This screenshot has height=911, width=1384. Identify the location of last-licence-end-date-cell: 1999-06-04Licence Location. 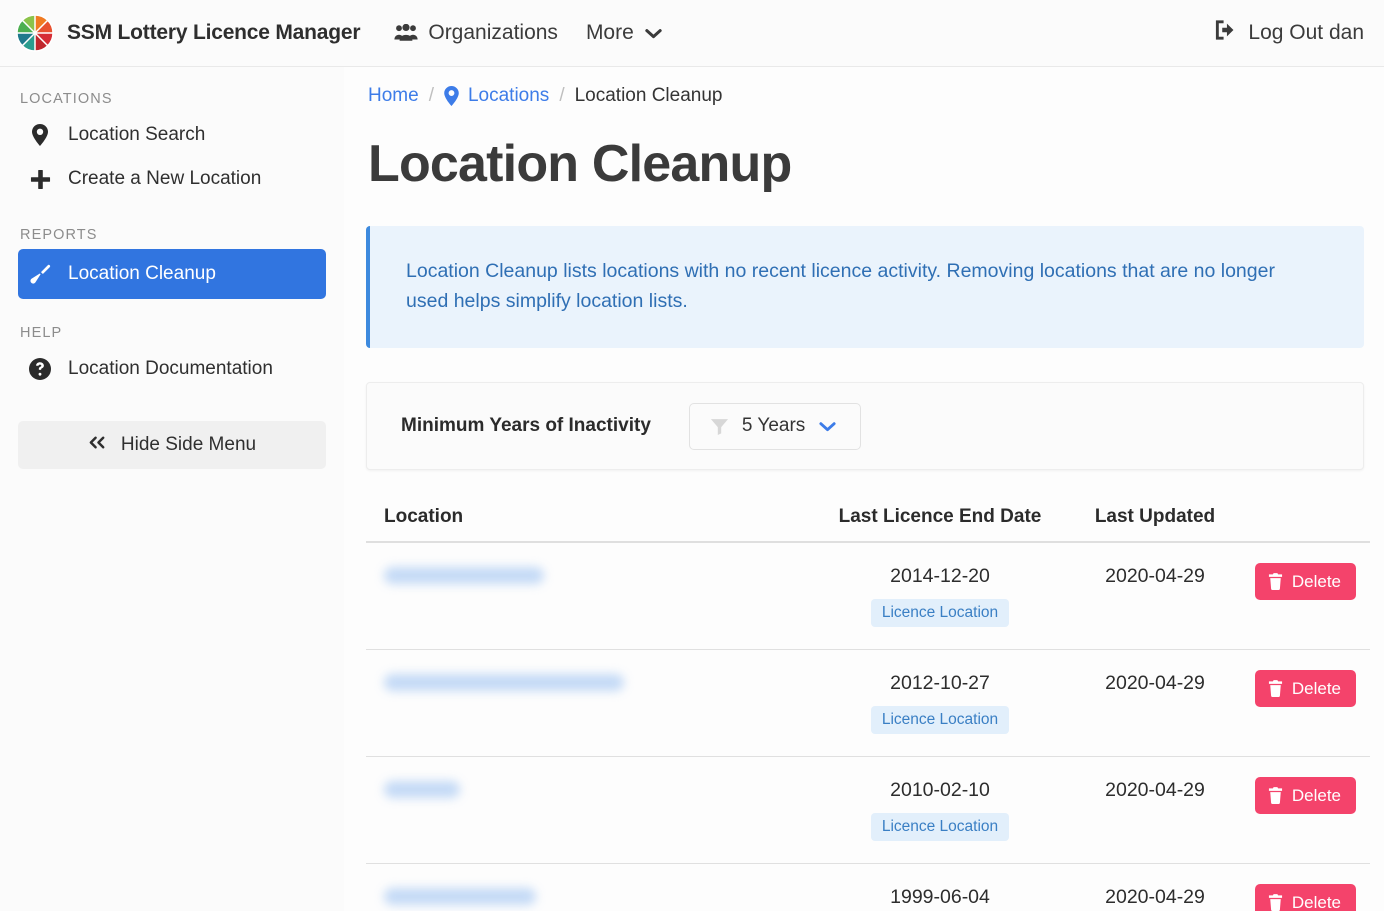
(940, 897).